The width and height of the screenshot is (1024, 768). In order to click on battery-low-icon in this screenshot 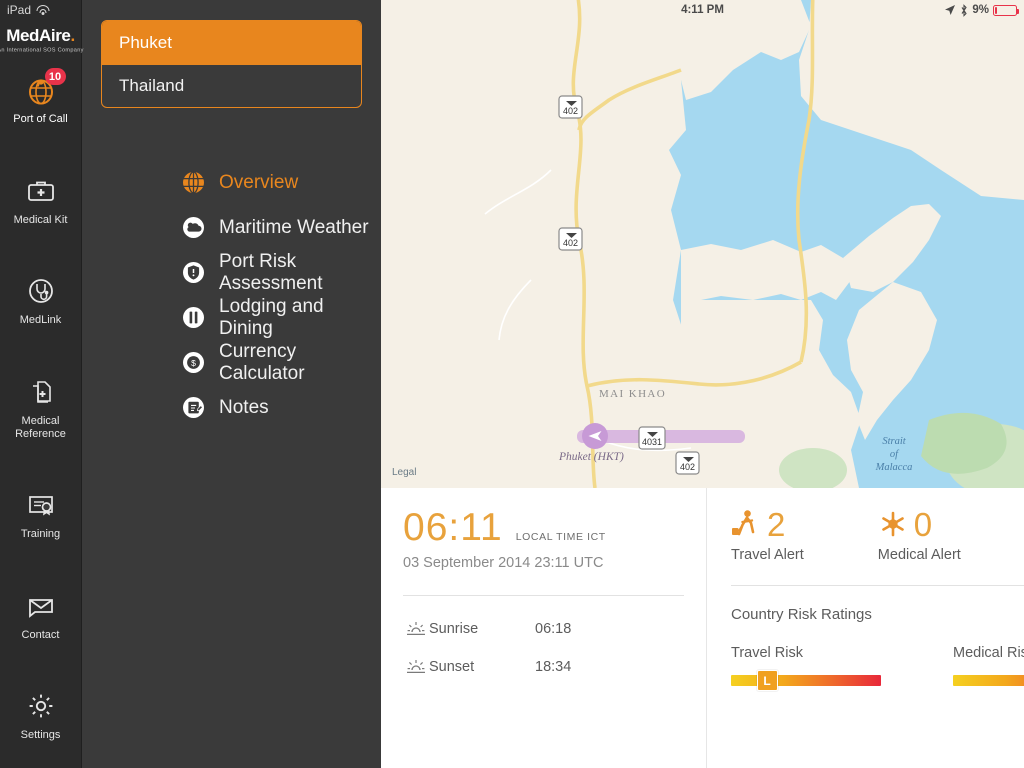, I will do `click(1006, 10)`.